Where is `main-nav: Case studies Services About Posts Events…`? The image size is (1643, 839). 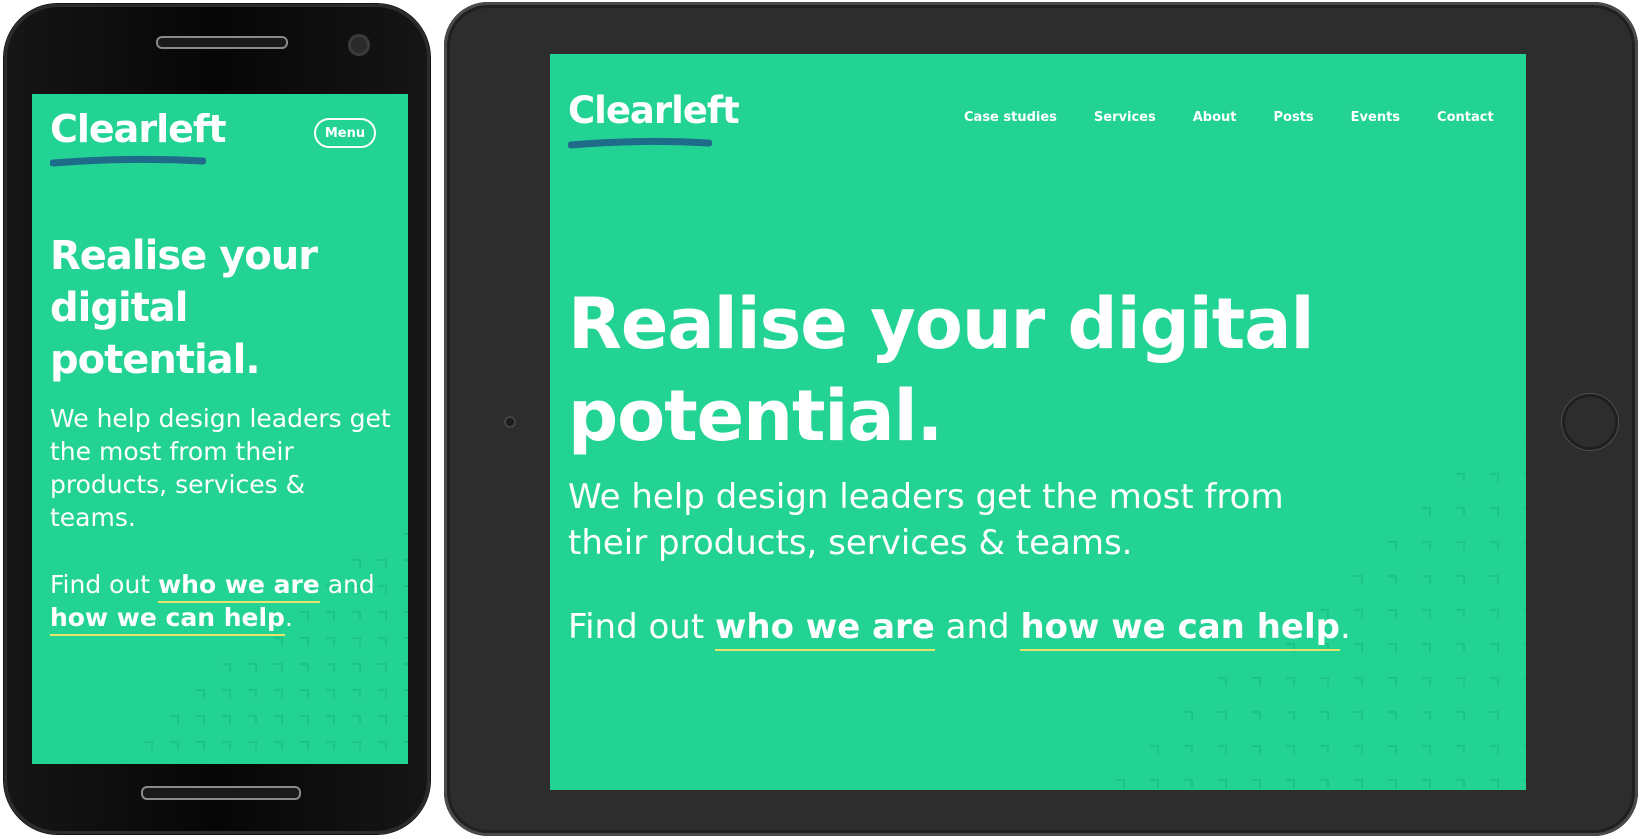
main-nav: Case studies Services About Posts Events… is located at coordinates (1229, 117).